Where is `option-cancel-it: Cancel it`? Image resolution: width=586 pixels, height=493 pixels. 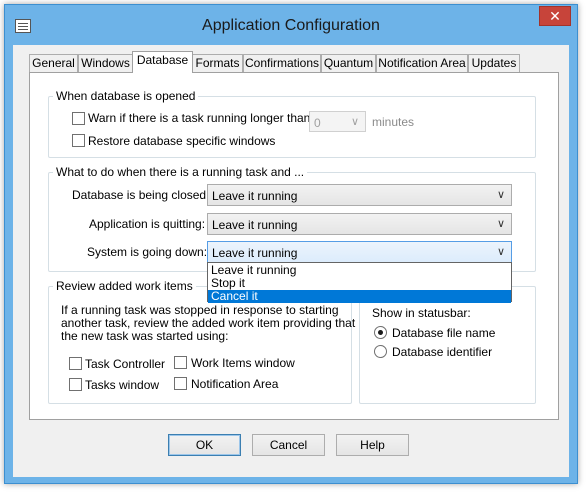 option-cancel-it: Cancel it is located at coordinates (359, 296).